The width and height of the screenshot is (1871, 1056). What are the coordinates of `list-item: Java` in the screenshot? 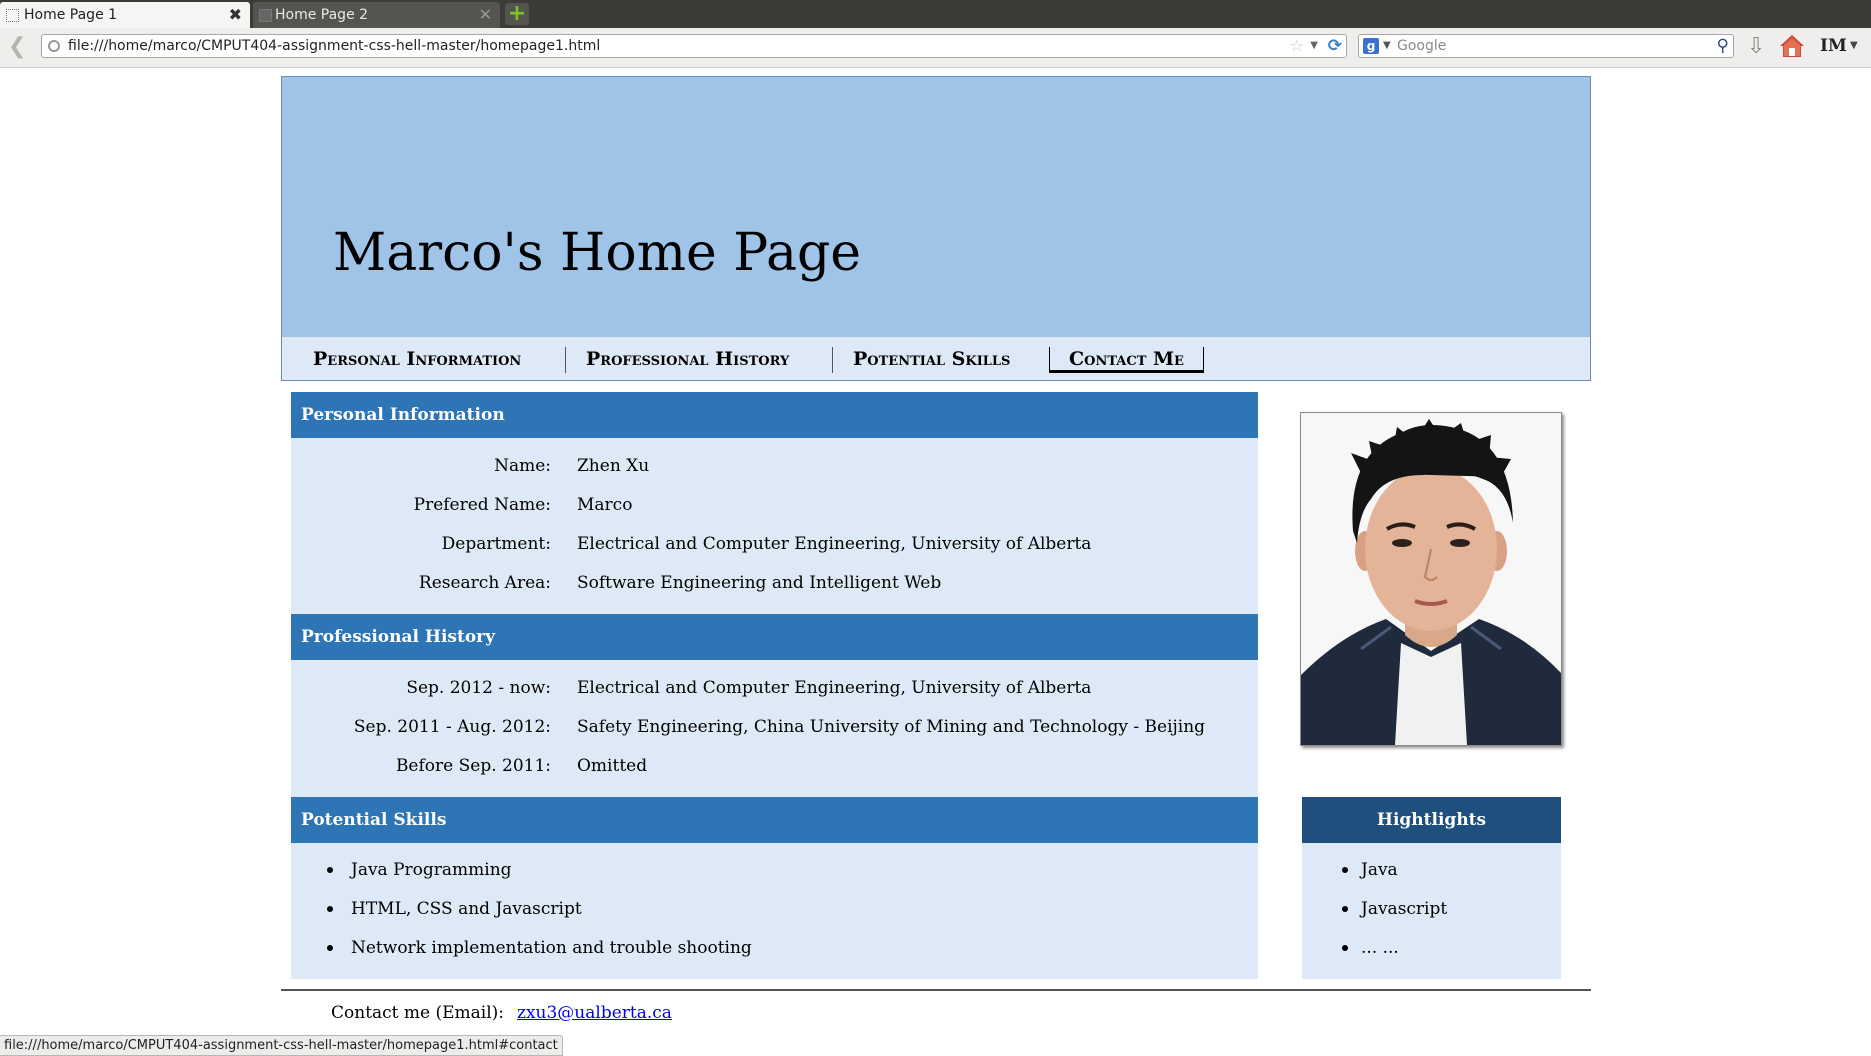 It's located at (1431, 870).